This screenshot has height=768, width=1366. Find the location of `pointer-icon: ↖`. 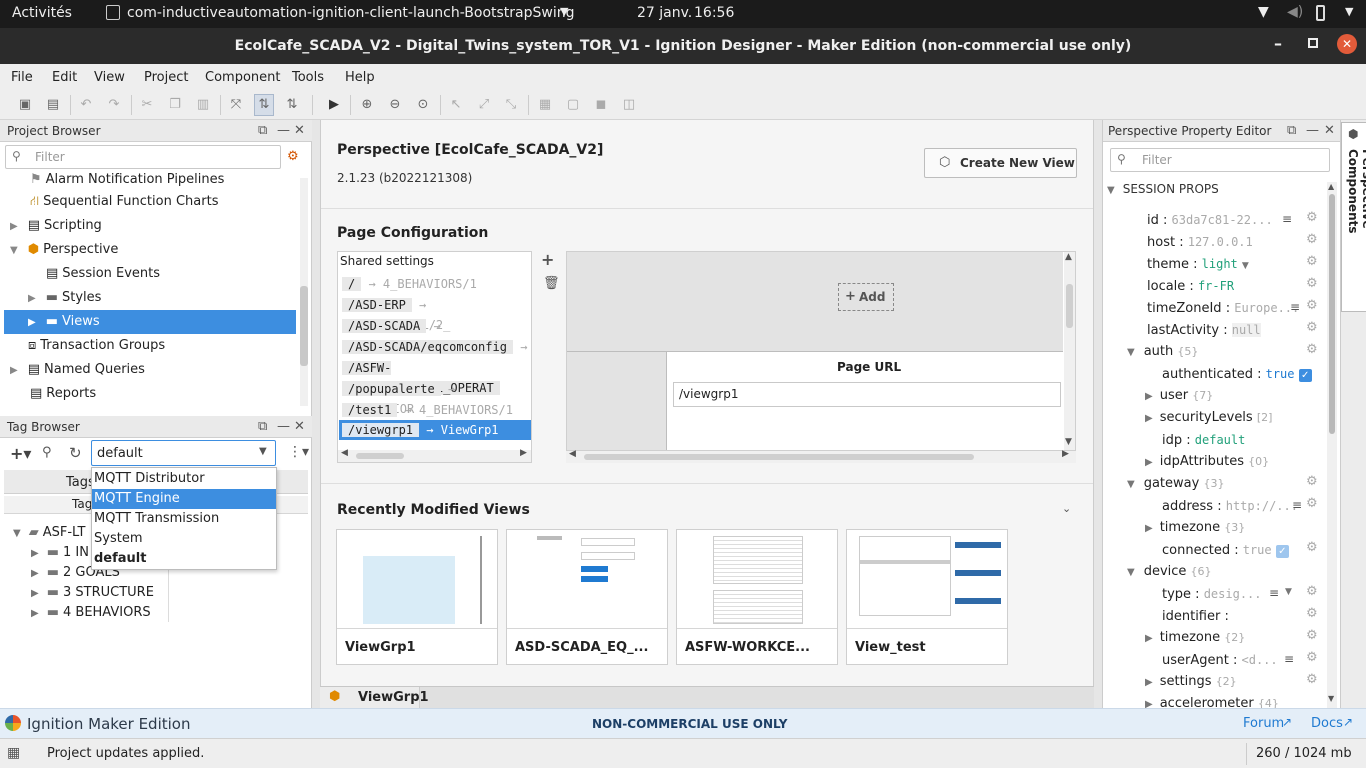

pointer-icon: ↖ is located at coordinates (456, 105).